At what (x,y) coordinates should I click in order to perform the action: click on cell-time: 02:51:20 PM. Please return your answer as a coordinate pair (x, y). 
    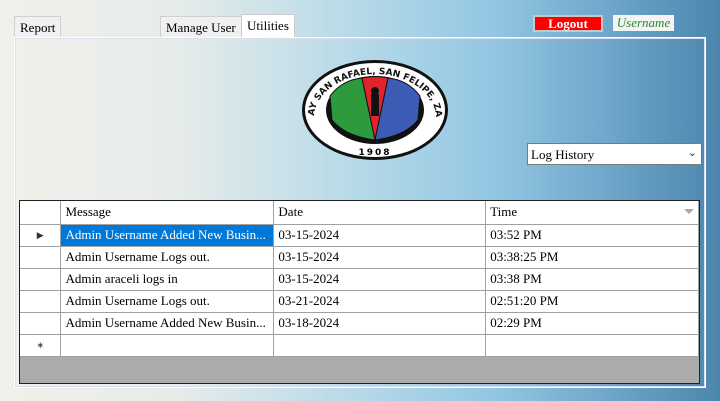
    Looking at the image, I should click on (592, 301).